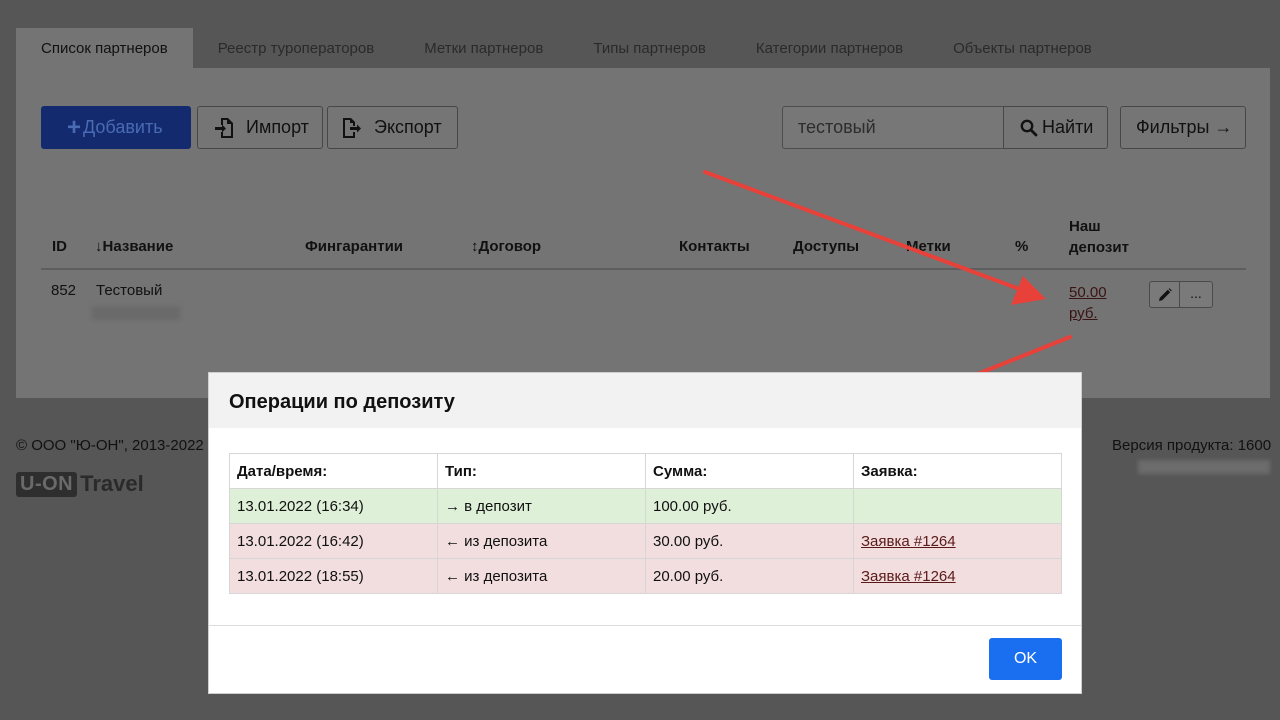 This screenshot has width=1280, height=720. Describe the element at coordinates (333, 471) in the screenshot. I see `column-header-datetime: Дата/время:` at that location.